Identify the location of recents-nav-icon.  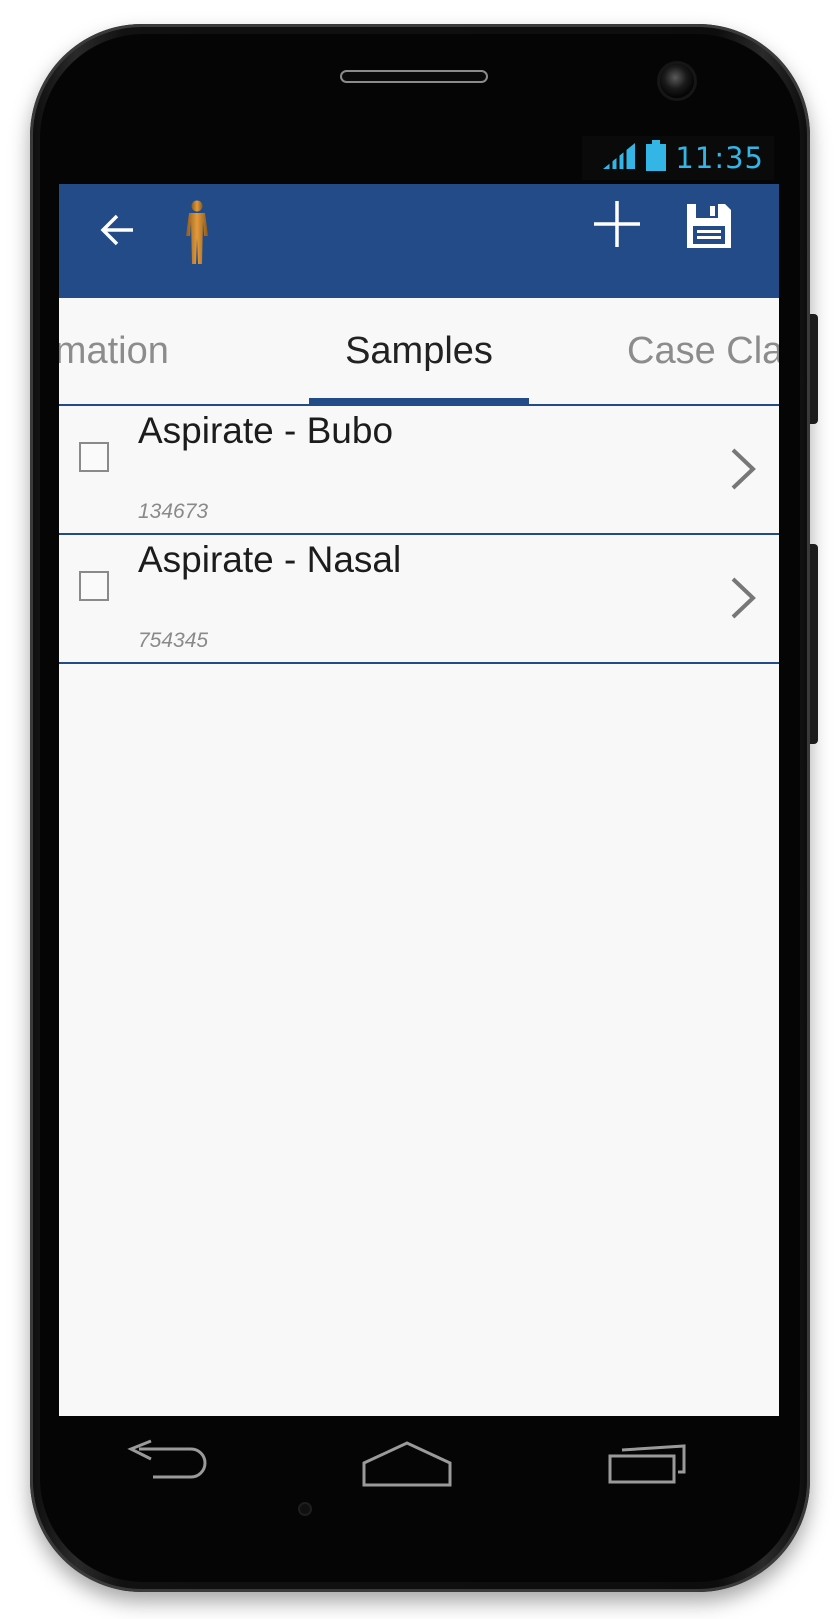
(649, 1466).